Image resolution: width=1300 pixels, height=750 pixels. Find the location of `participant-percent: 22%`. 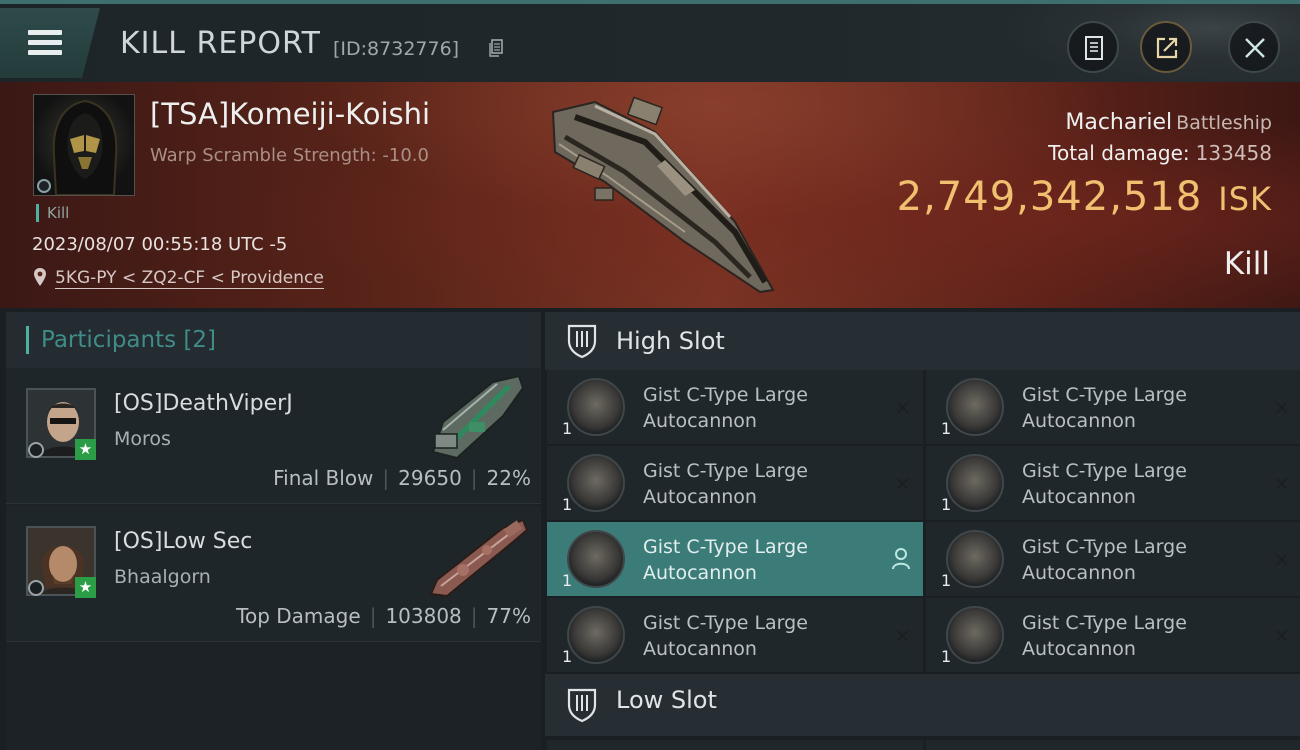

participant-percent: 22% is located at coordinates (508, 478).